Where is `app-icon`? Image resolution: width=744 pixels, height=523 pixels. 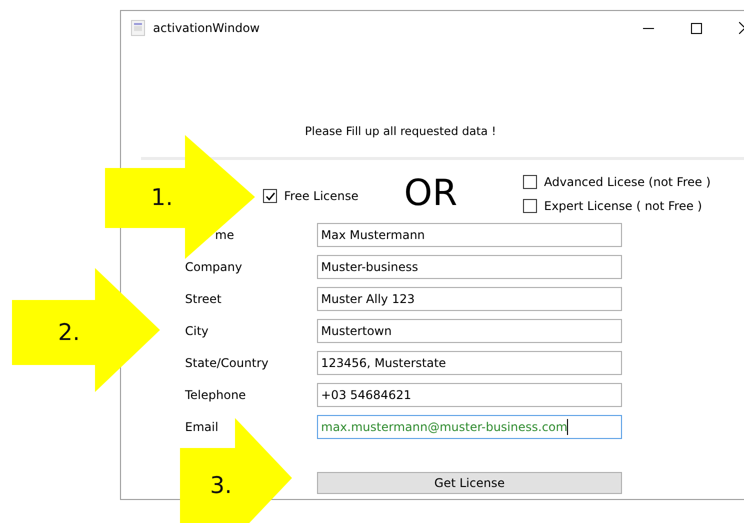
app-icon is located at coordinates (138, 28).